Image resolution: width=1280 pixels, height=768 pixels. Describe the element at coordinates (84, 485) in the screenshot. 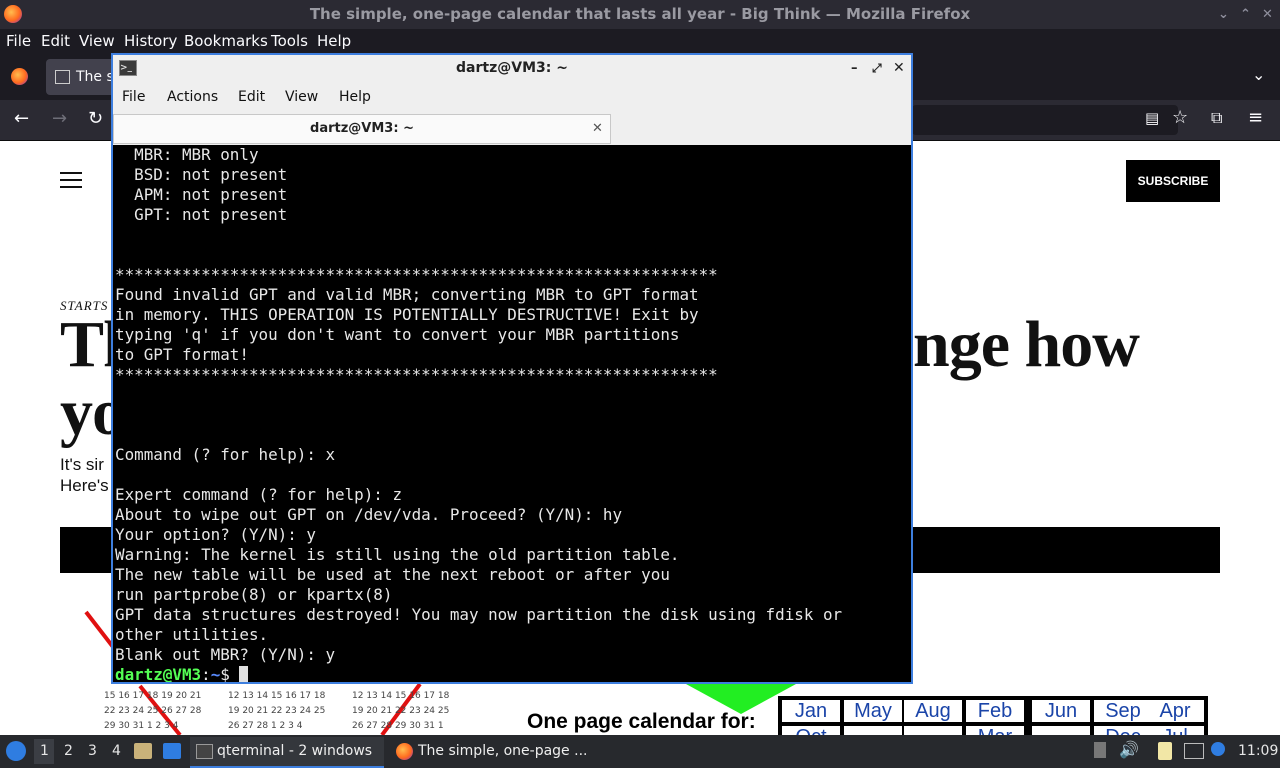

I see `subheading-line2: Here's` at that location.